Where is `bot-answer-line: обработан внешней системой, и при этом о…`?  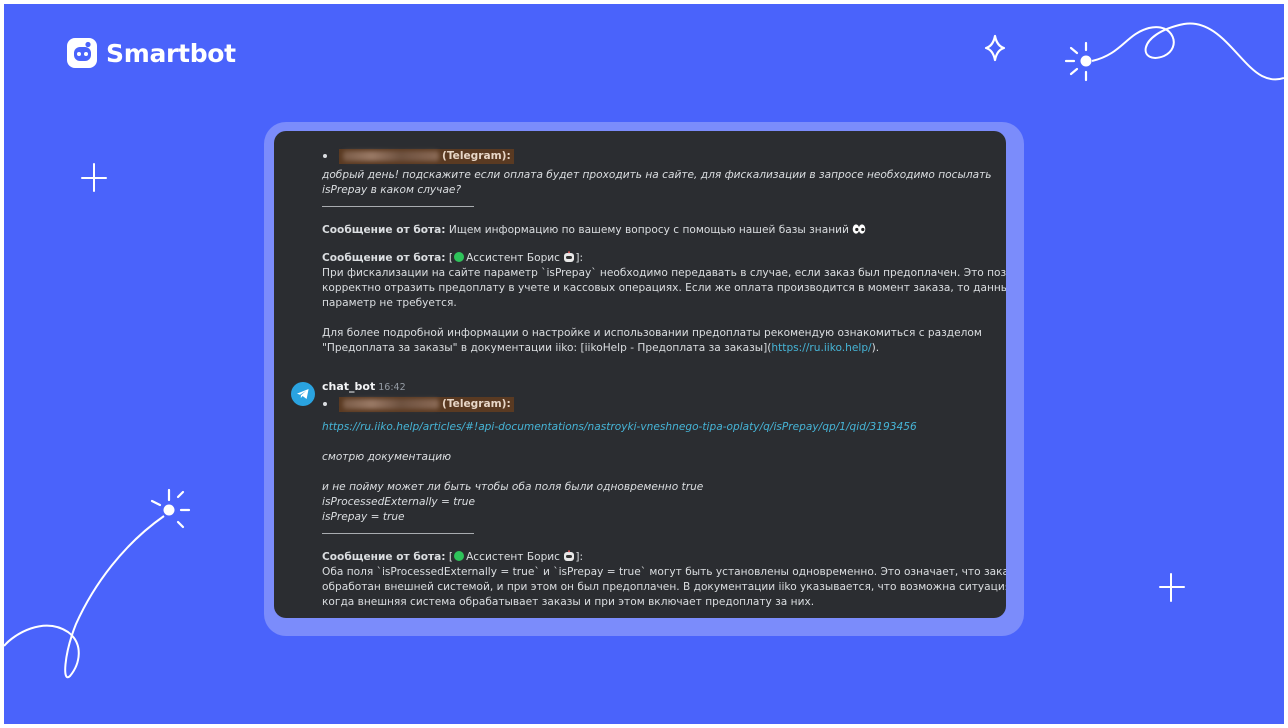 bot-answer-line: обработан внешней системой, и при этом о… is located at coordinates (664, 587).